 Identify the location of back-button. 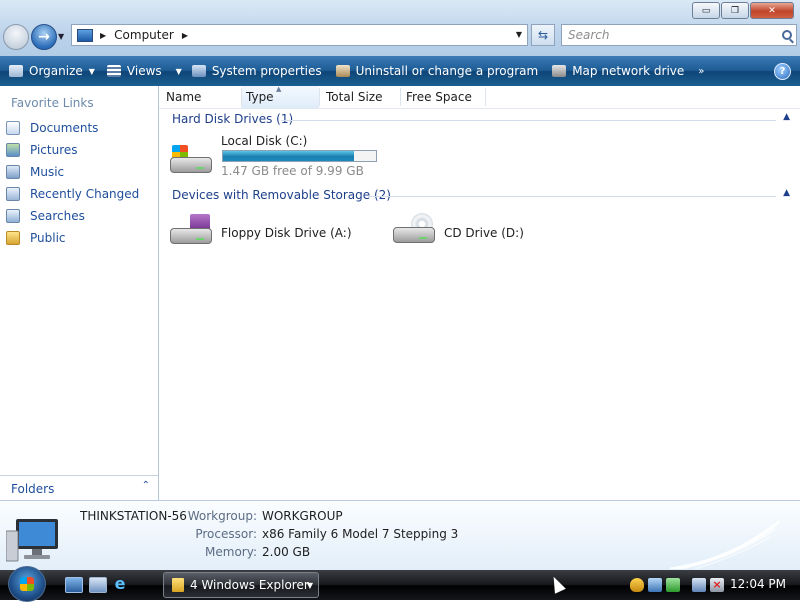
(16, 37).